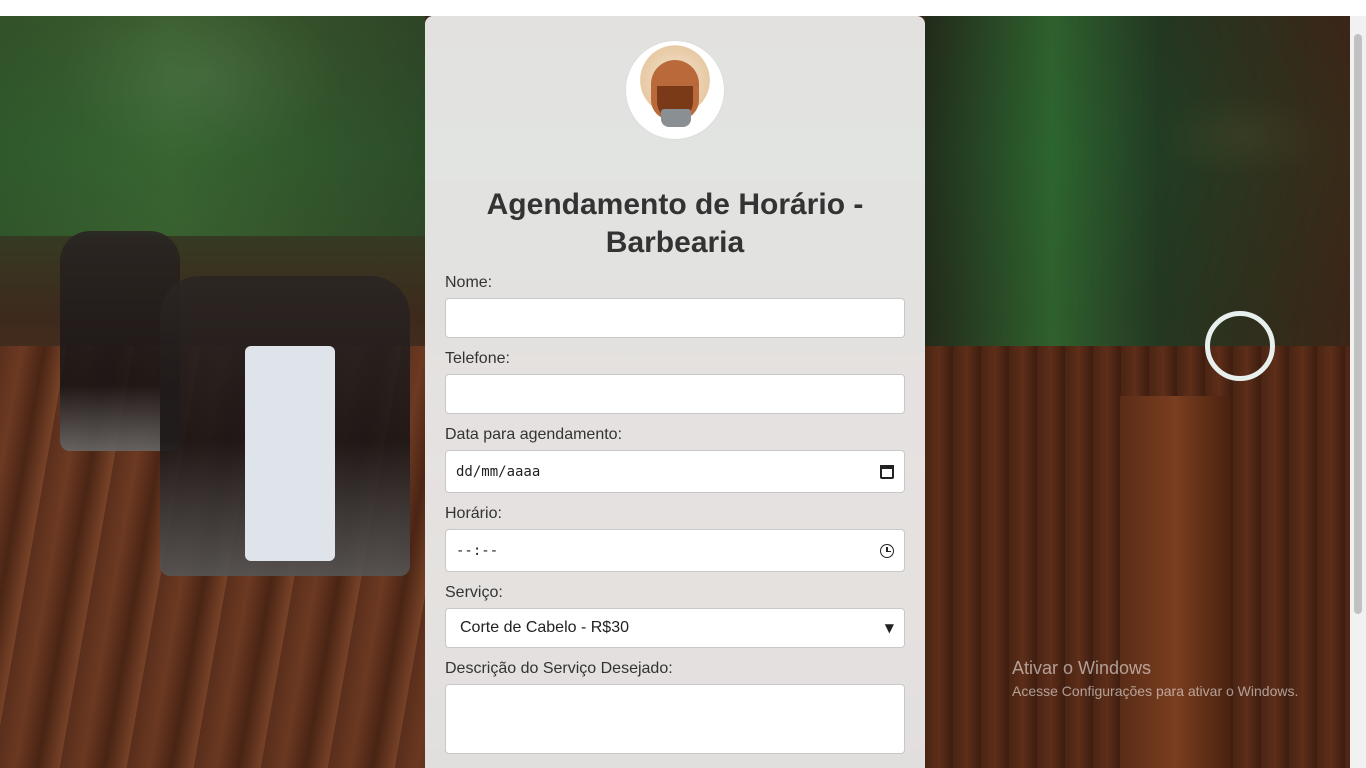 This screenshot has width=1366, height=768. What do you see at coordinates (477, 550) in the screenshot?
I see `time-placeholder: --:--` at bounding box center [477, 550].